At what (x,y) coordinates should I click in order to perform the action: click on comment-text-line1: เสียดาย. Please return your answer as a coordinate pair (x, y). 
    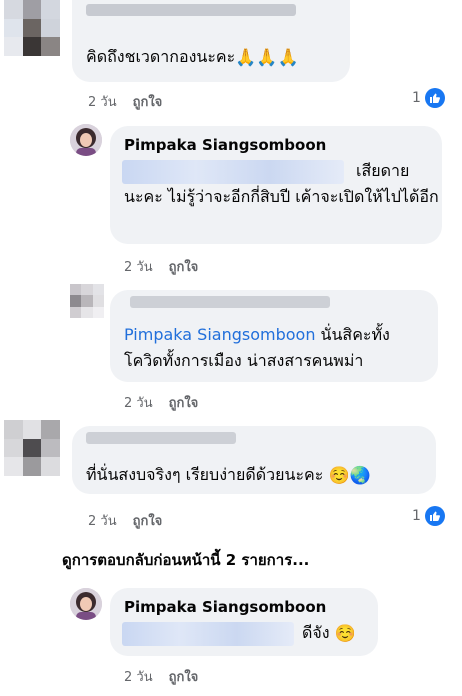
    Looking at the image, I should click on (383, 170).